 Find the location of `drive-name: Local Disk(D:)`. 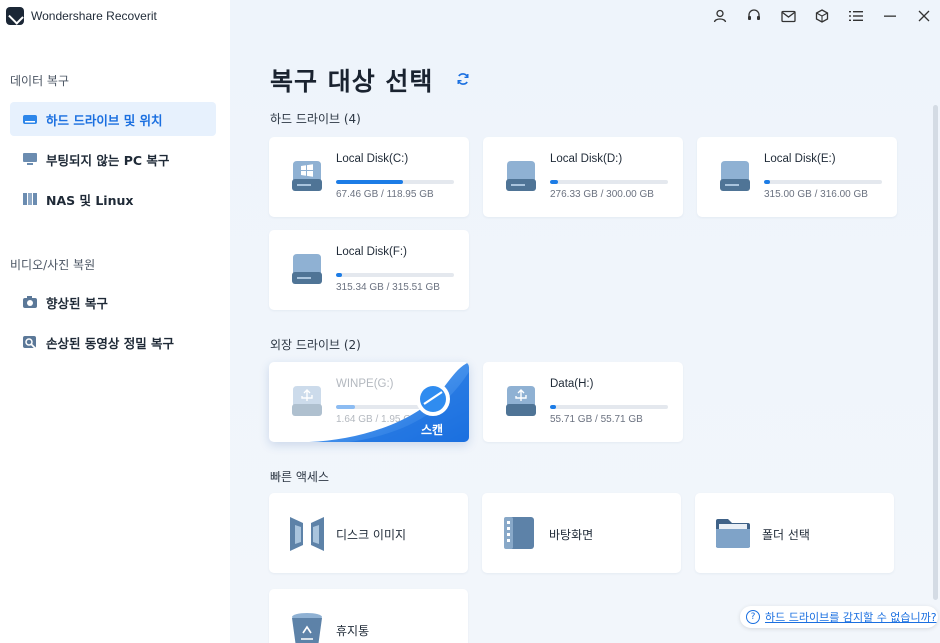

drive-name: Local Disk(D:) is located at coordinates (586, 159).